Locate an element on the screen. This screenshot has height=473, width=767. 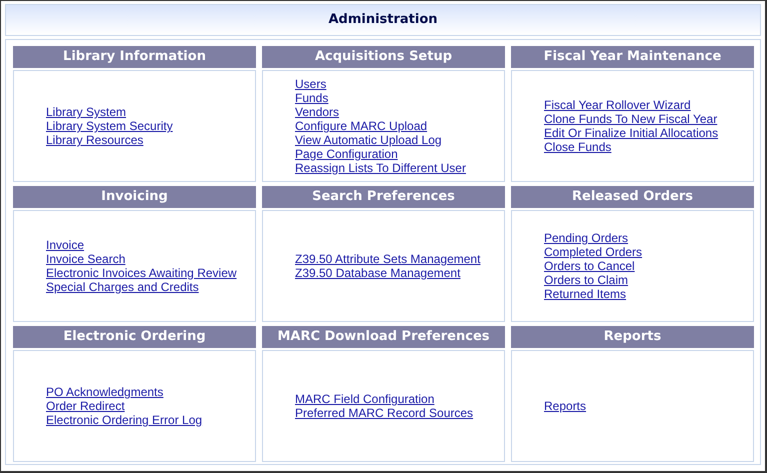
admin-link: Z39.50 Database Management is located at coordinates (377, 273).